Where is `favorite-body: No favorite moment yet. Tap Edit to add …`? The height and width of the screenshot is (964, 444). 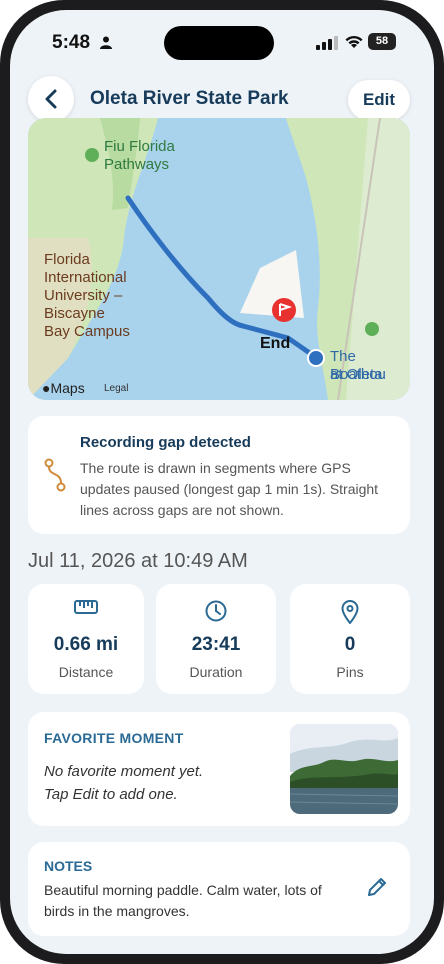
favorite-body: No favorite moment yet. Tap Edit to add … is located at coordinates (154, 783).